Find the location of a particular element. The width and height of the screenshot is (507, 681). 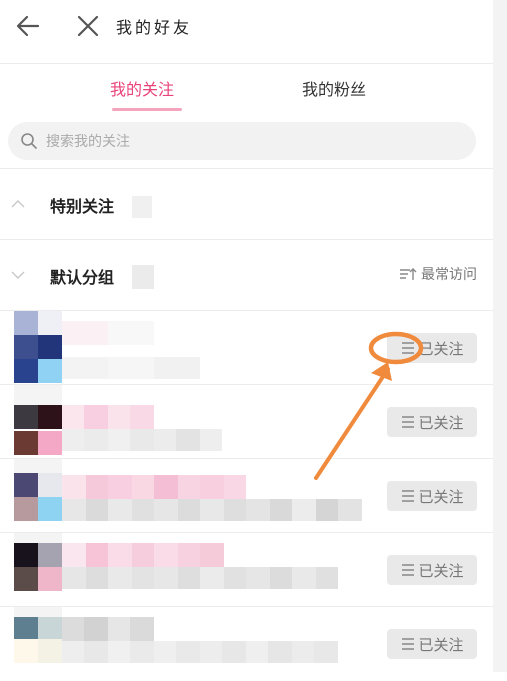

close-icon is located at coordinates (88, 26).